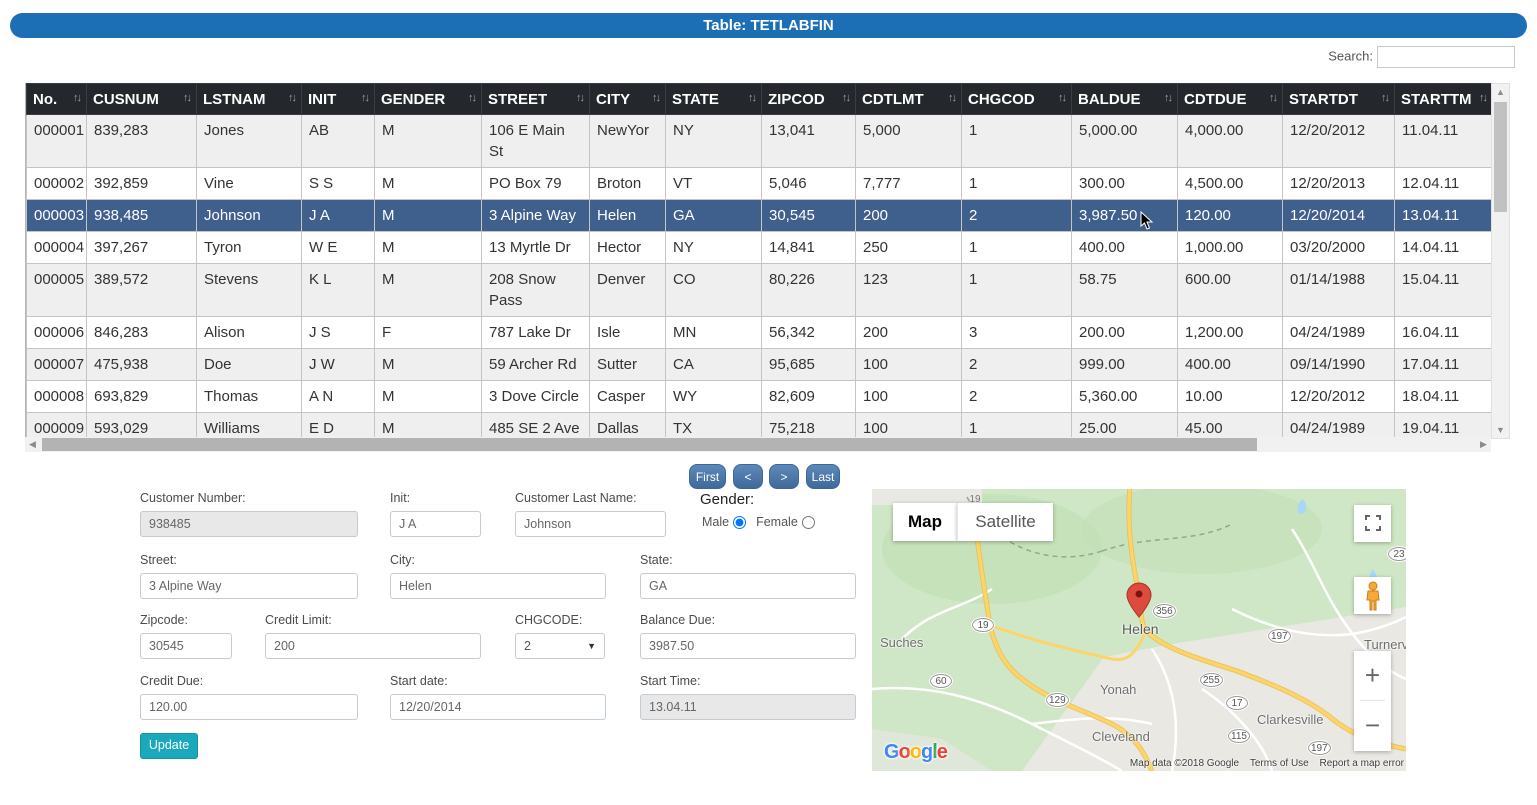 This screenshot has width=1537, height=805. What do you see at coordinates (1443, 247) in the screenshot?
I see `table-cell: 14.04.11` at bounding box center [1443, 247].